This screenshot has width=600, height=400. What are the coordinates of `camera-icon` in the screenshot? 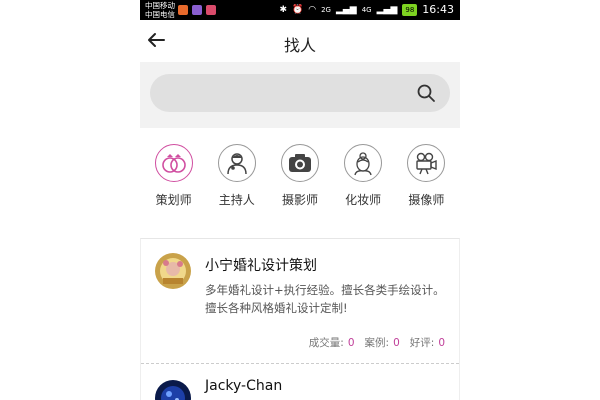 It's located at (299, 163).